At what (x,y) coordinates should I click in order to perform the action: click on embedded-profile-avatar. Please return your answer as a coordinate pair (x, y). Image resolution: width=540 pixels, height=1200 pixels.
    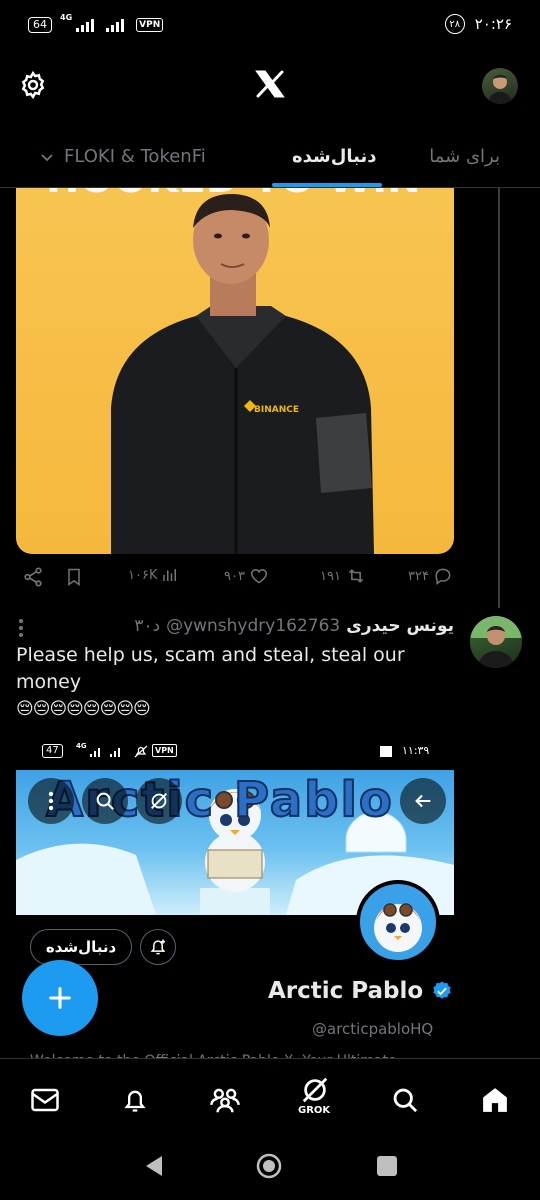
    Looking at the image, I should click on (398, 922).